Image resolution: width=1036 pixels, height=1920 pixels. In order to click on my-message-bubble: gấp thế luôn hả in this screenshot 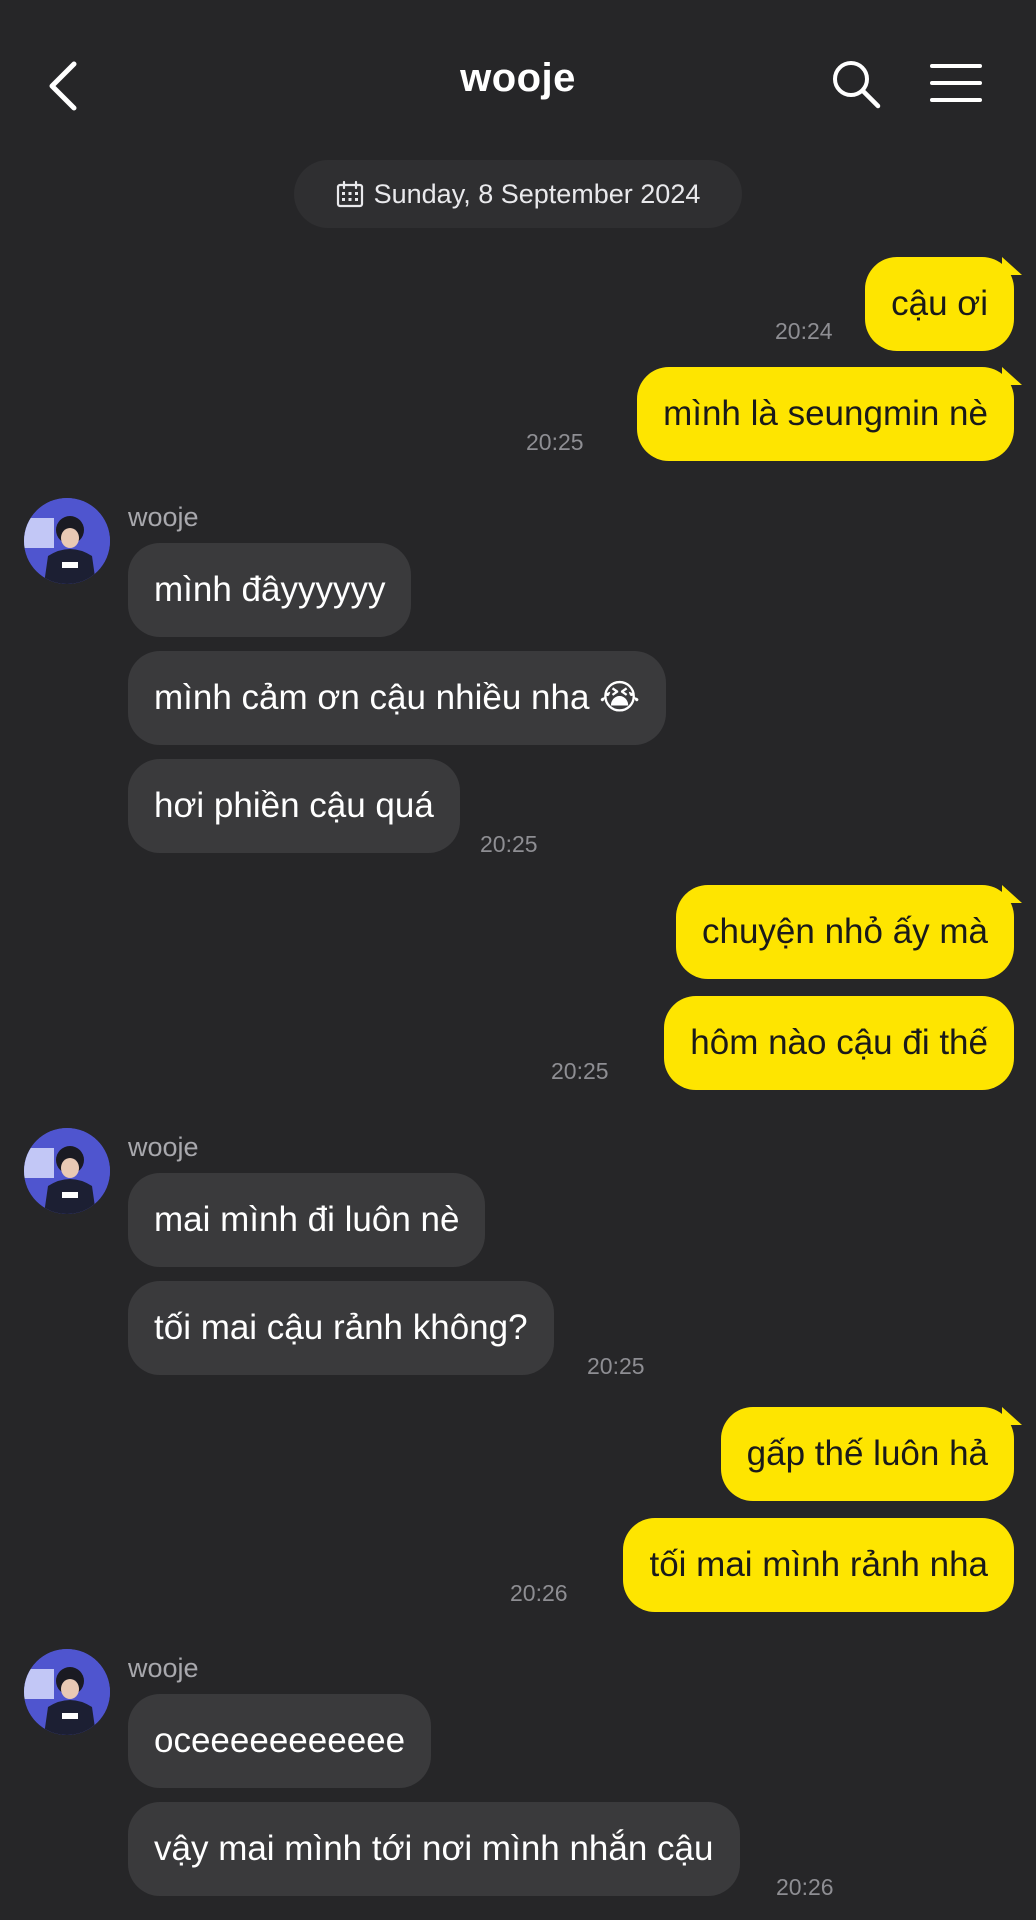, I will do `click(867, 1454)`.